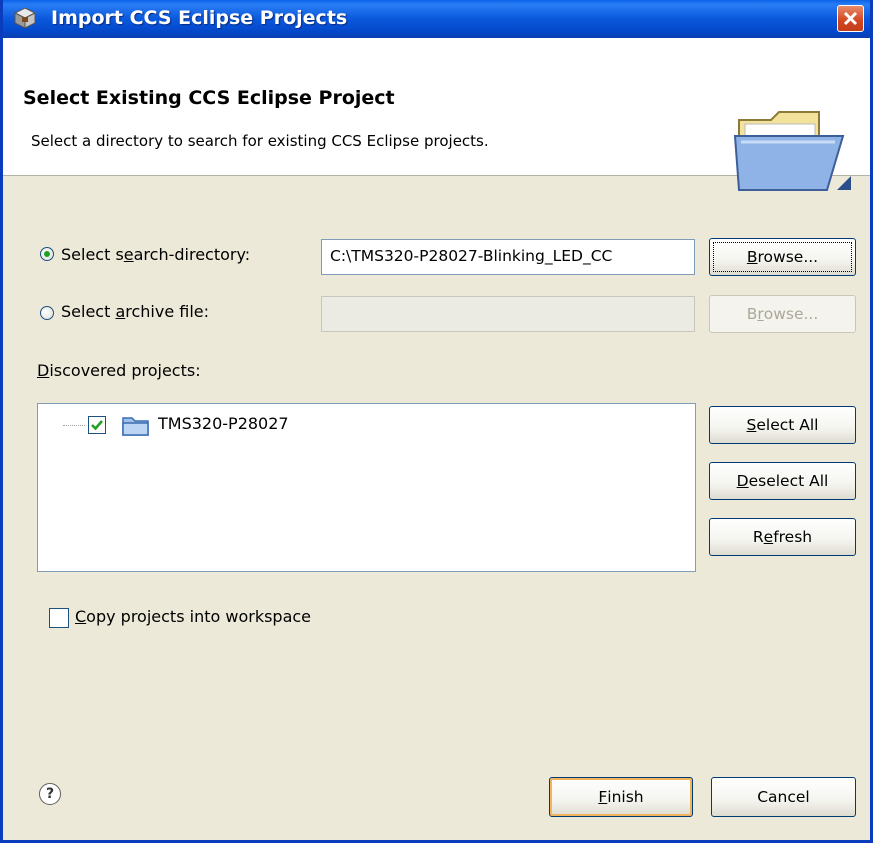 The width and height of the screenshot is (873, 843). I want to click on project-folder-icon, so click(135, 426).